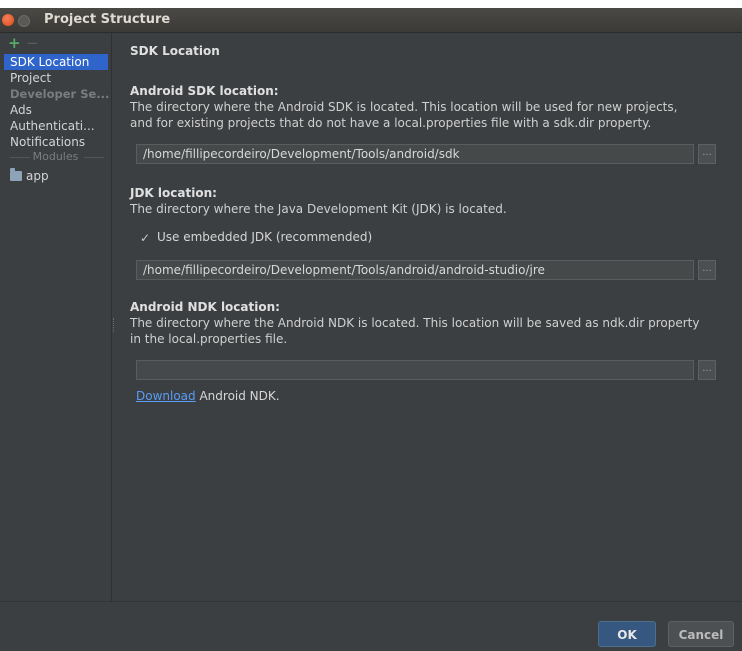  What do you see at coordinates (237, 396) in the screenshot?
I see `download-ndk-suffix: Android NDK.` at bounding box center [237, 396].